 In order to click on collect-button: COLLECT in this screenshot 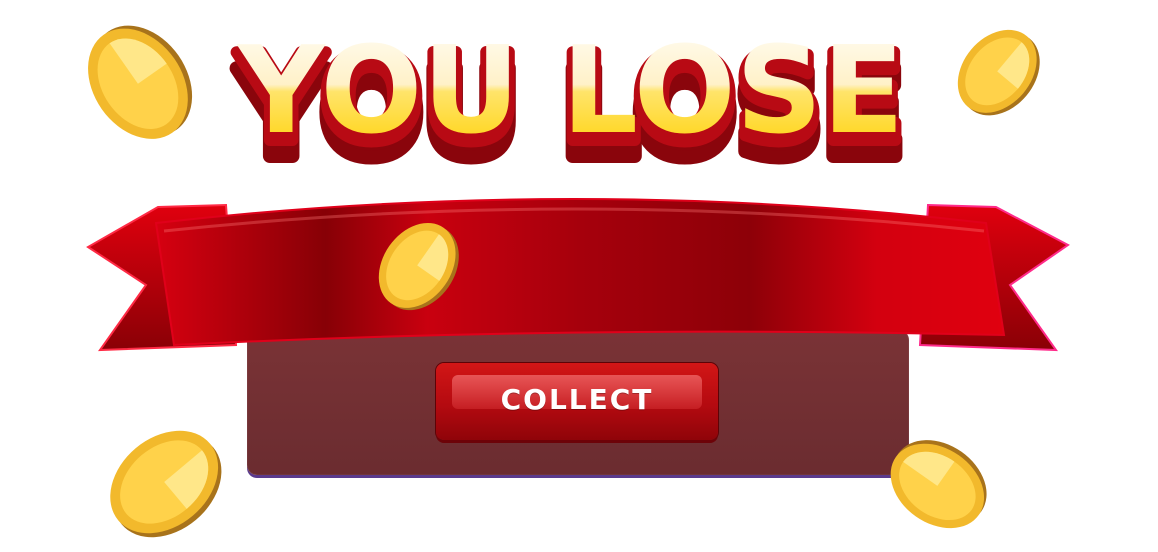, I will do `click(577, 401)`.